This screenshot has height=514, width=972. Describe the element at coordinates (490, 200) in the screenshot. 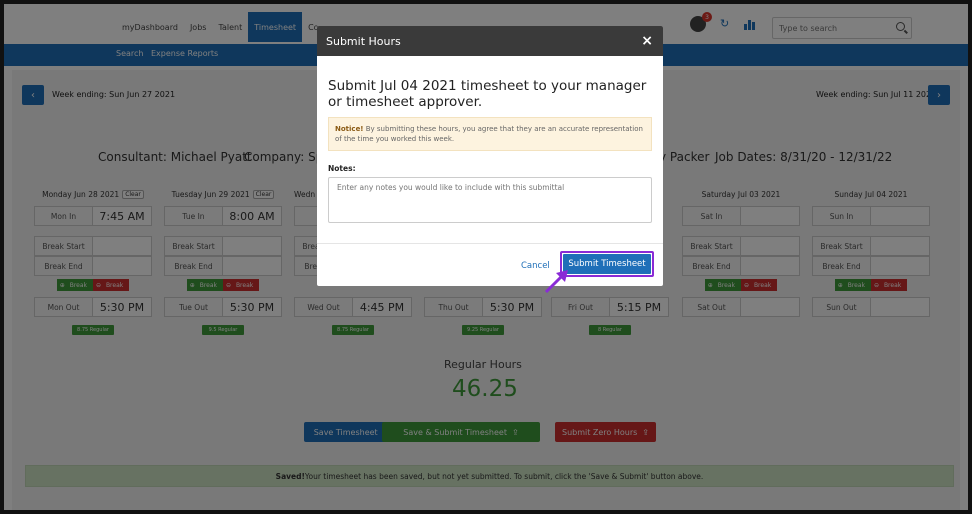

I see `notes-textarea` at that location.